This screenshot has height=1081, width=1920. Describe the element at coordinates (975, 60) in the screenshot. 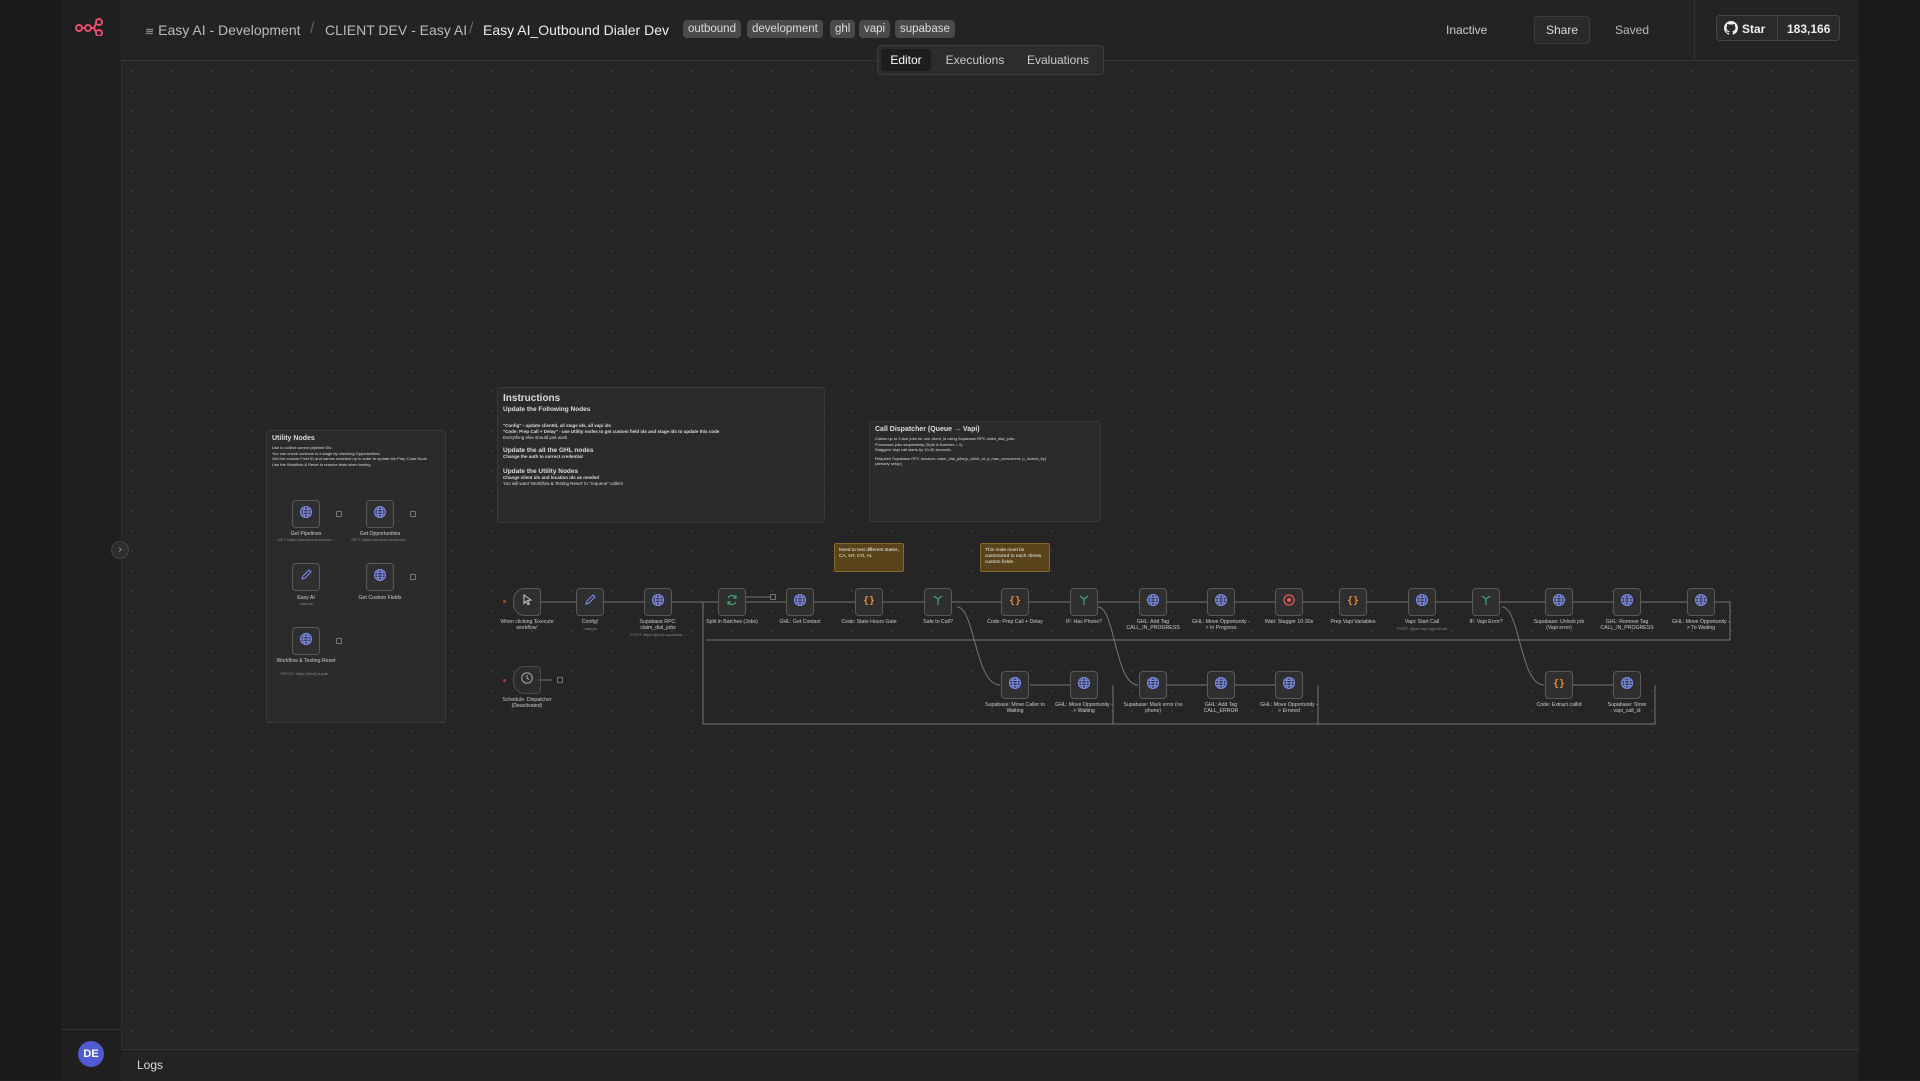

I see `tab-executions: Executions` at that location.